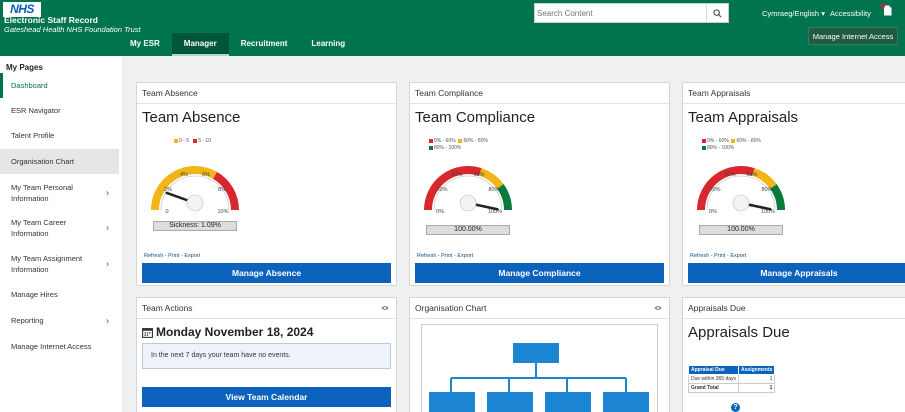 This screenshot has width=905, height=412. I want to click on card-header: Appraisals Due, so click(794, 308).